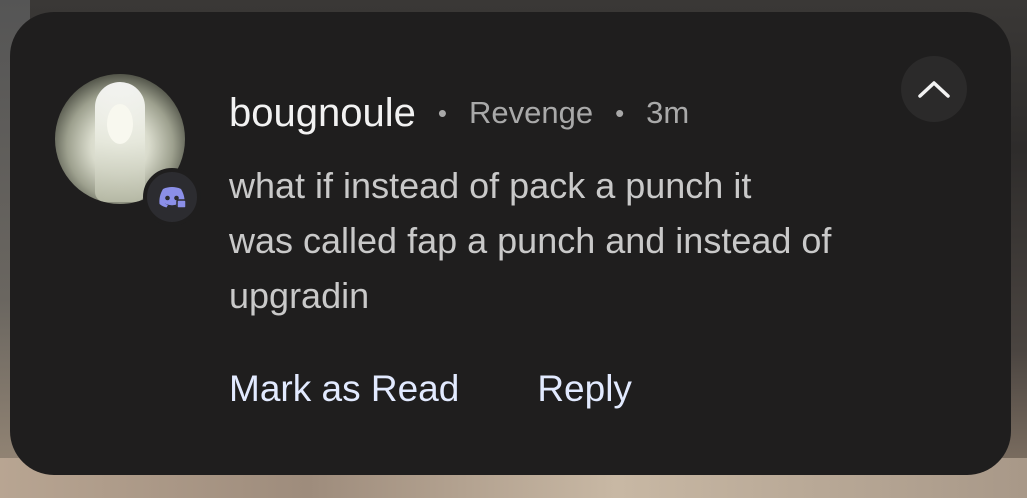  What do you see at coordinates (344, 389) in the screenshot?
I see `mark-as-read-button: Mark as Read` at bounding box center [344, 389].